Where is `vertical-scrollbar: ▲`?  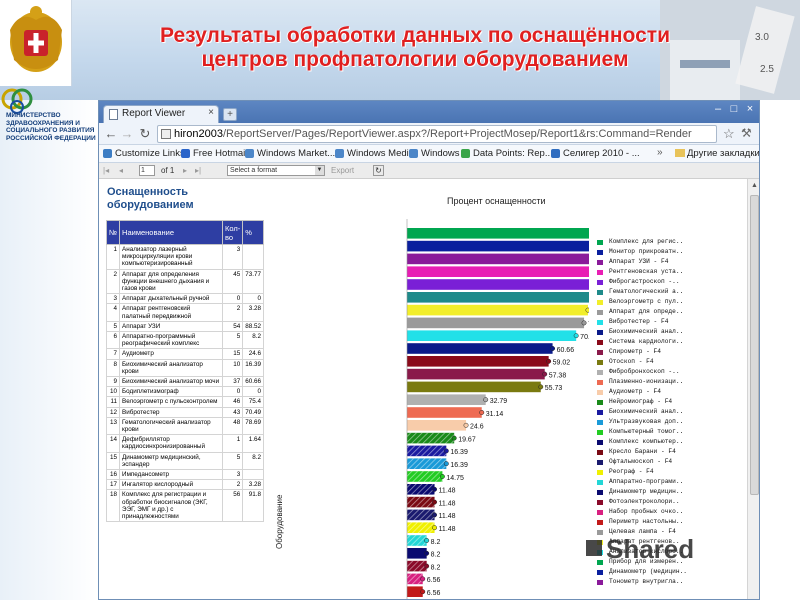
vertical-scrollbar: ▲ is located at coordinates (753, 389).